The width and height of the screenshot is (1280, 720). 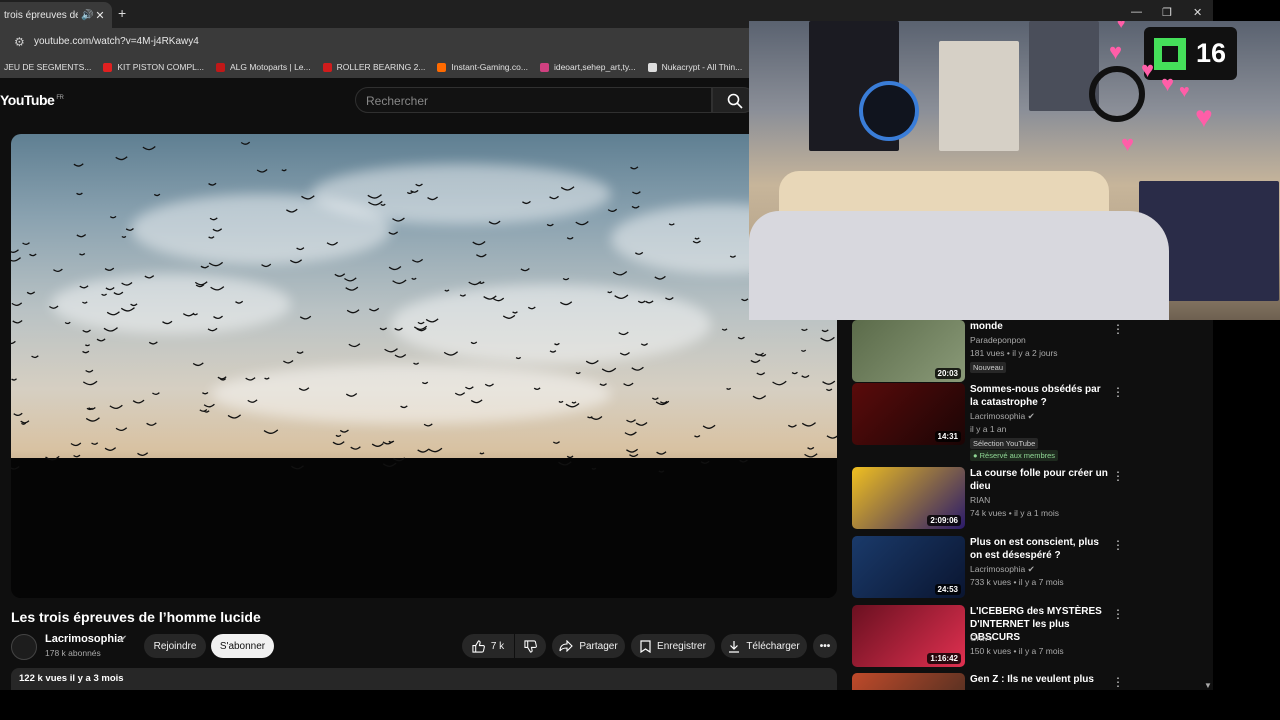 What do you see at coordinates (175, 646) in the screenshot?
I see `join-button: Rejoindre` at bounding box center [175, 646].